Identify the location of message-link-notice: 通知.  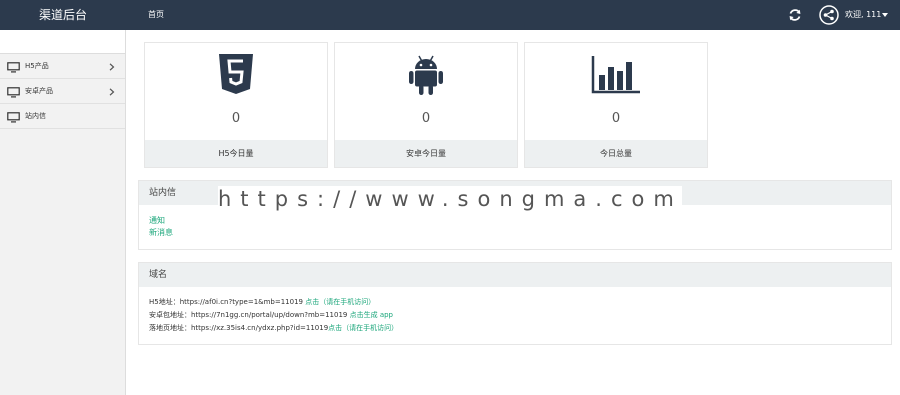
(515, 221).